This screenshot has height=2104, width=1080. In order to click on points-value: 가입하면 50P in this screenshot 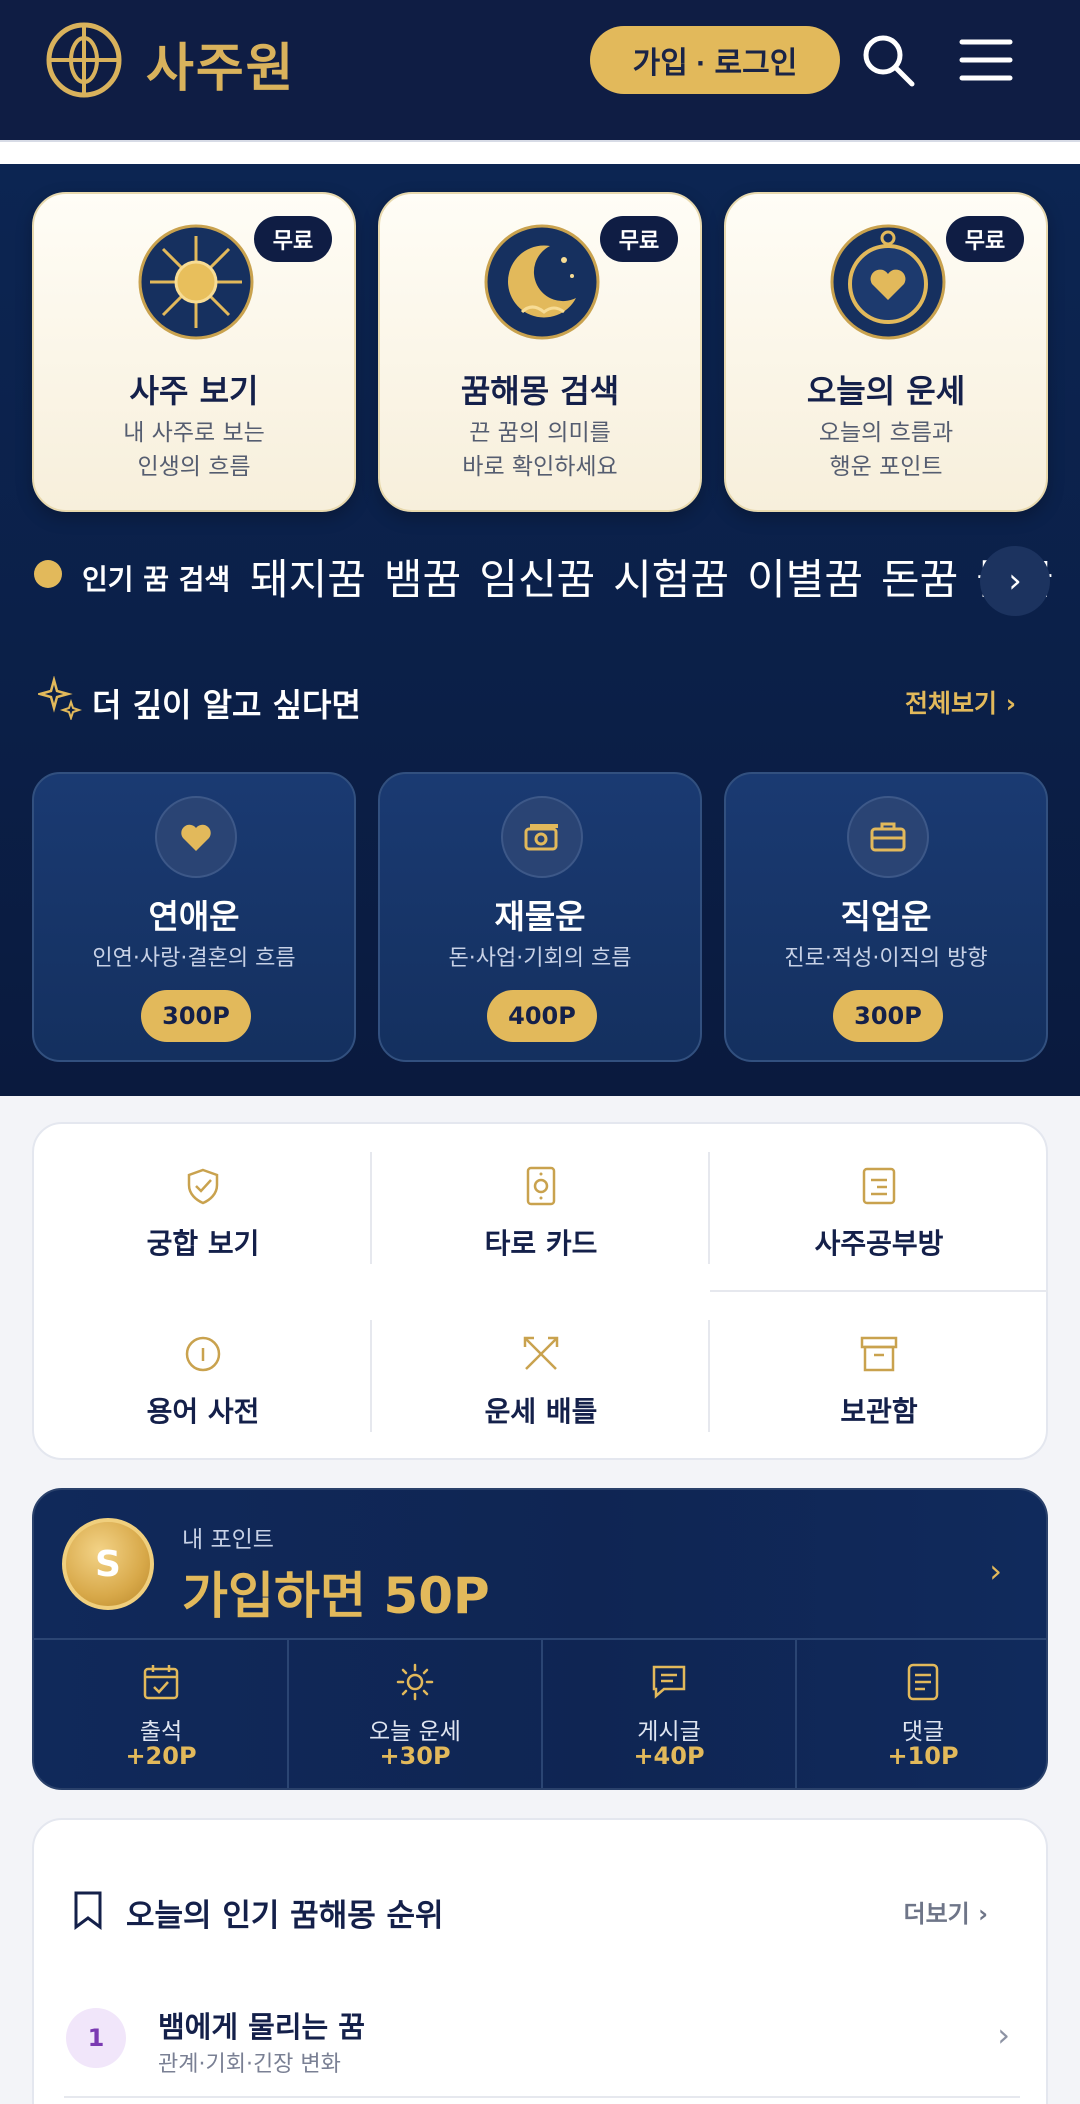, I will do `click(336, 1596)`.